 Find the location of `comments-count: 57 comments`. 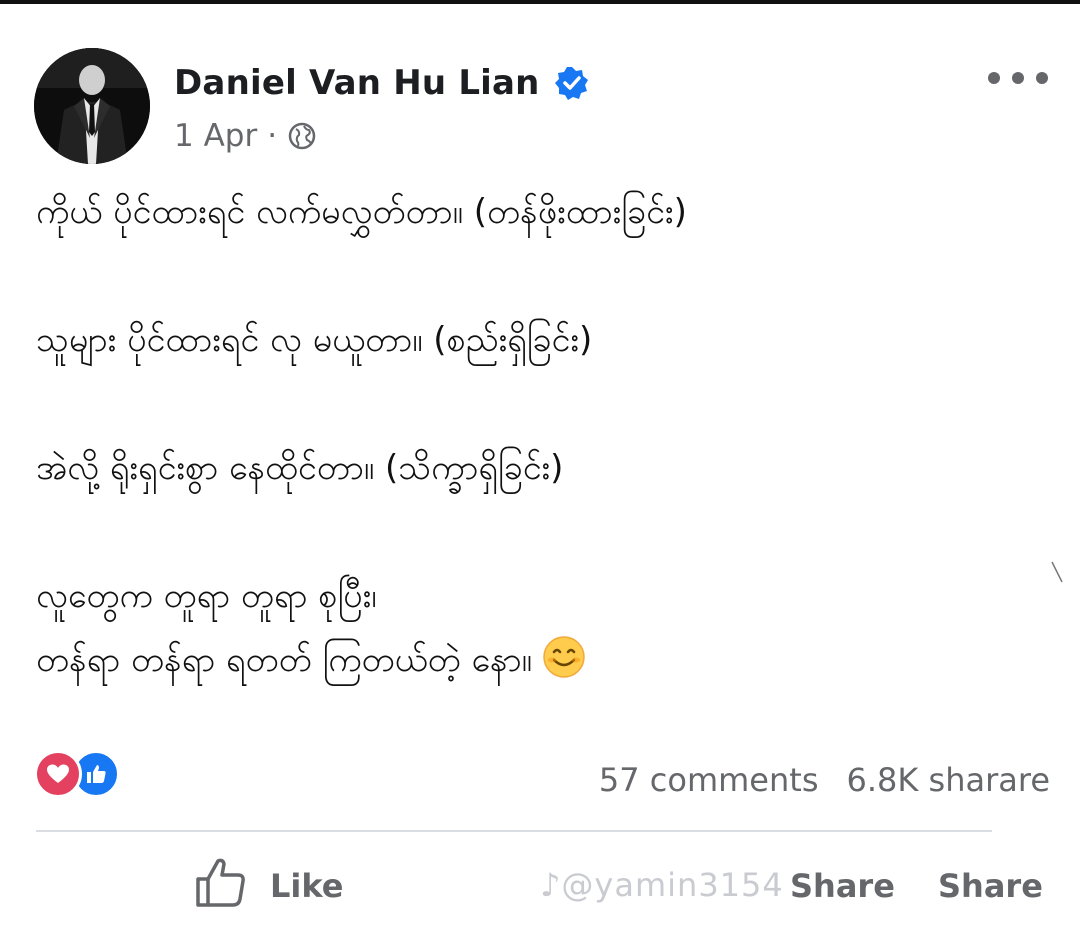

comments-count: 57 comments is located at coordinates (709, 780).